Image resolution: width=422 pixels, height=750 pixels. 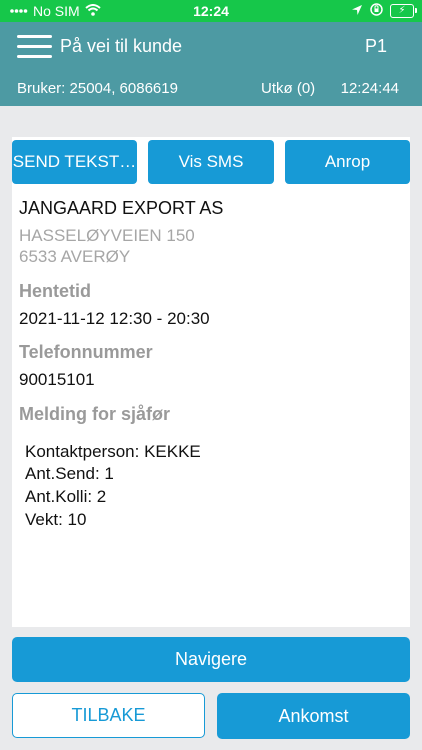 What do you see at coordinates (69, 473) in the screenshot?
I see `driver-message-line: Ant.Send: 1` at bounding box center [69, 473].